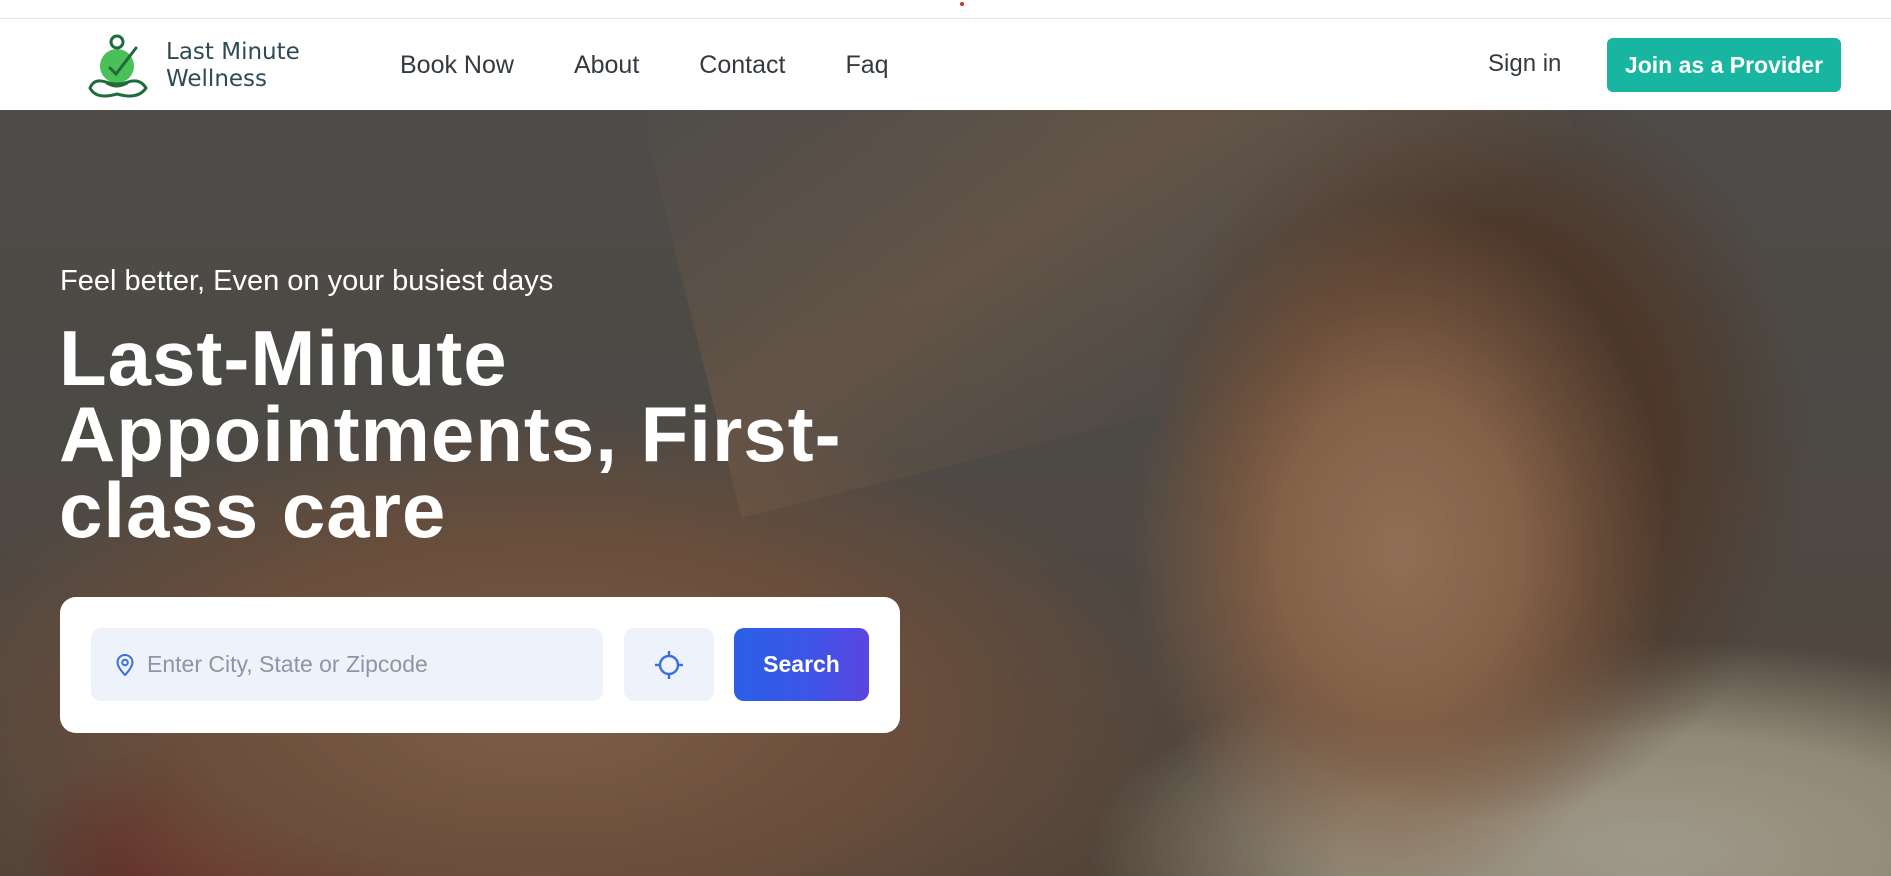 The width and height of the screenshot is (1891, 876). What do you see at coordinates (742, 65) in the screenshot?
I see `nav-contact: Contact` at bounding box center [742, 65].